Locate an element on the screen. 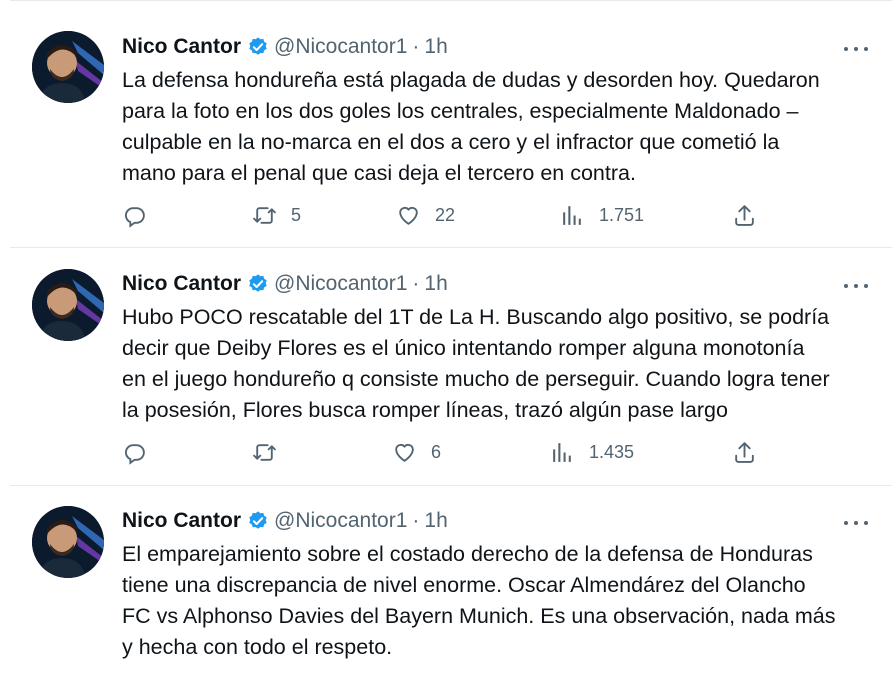  tweet-actions: 5 22 1.751 is located at coordinates (442, 215).